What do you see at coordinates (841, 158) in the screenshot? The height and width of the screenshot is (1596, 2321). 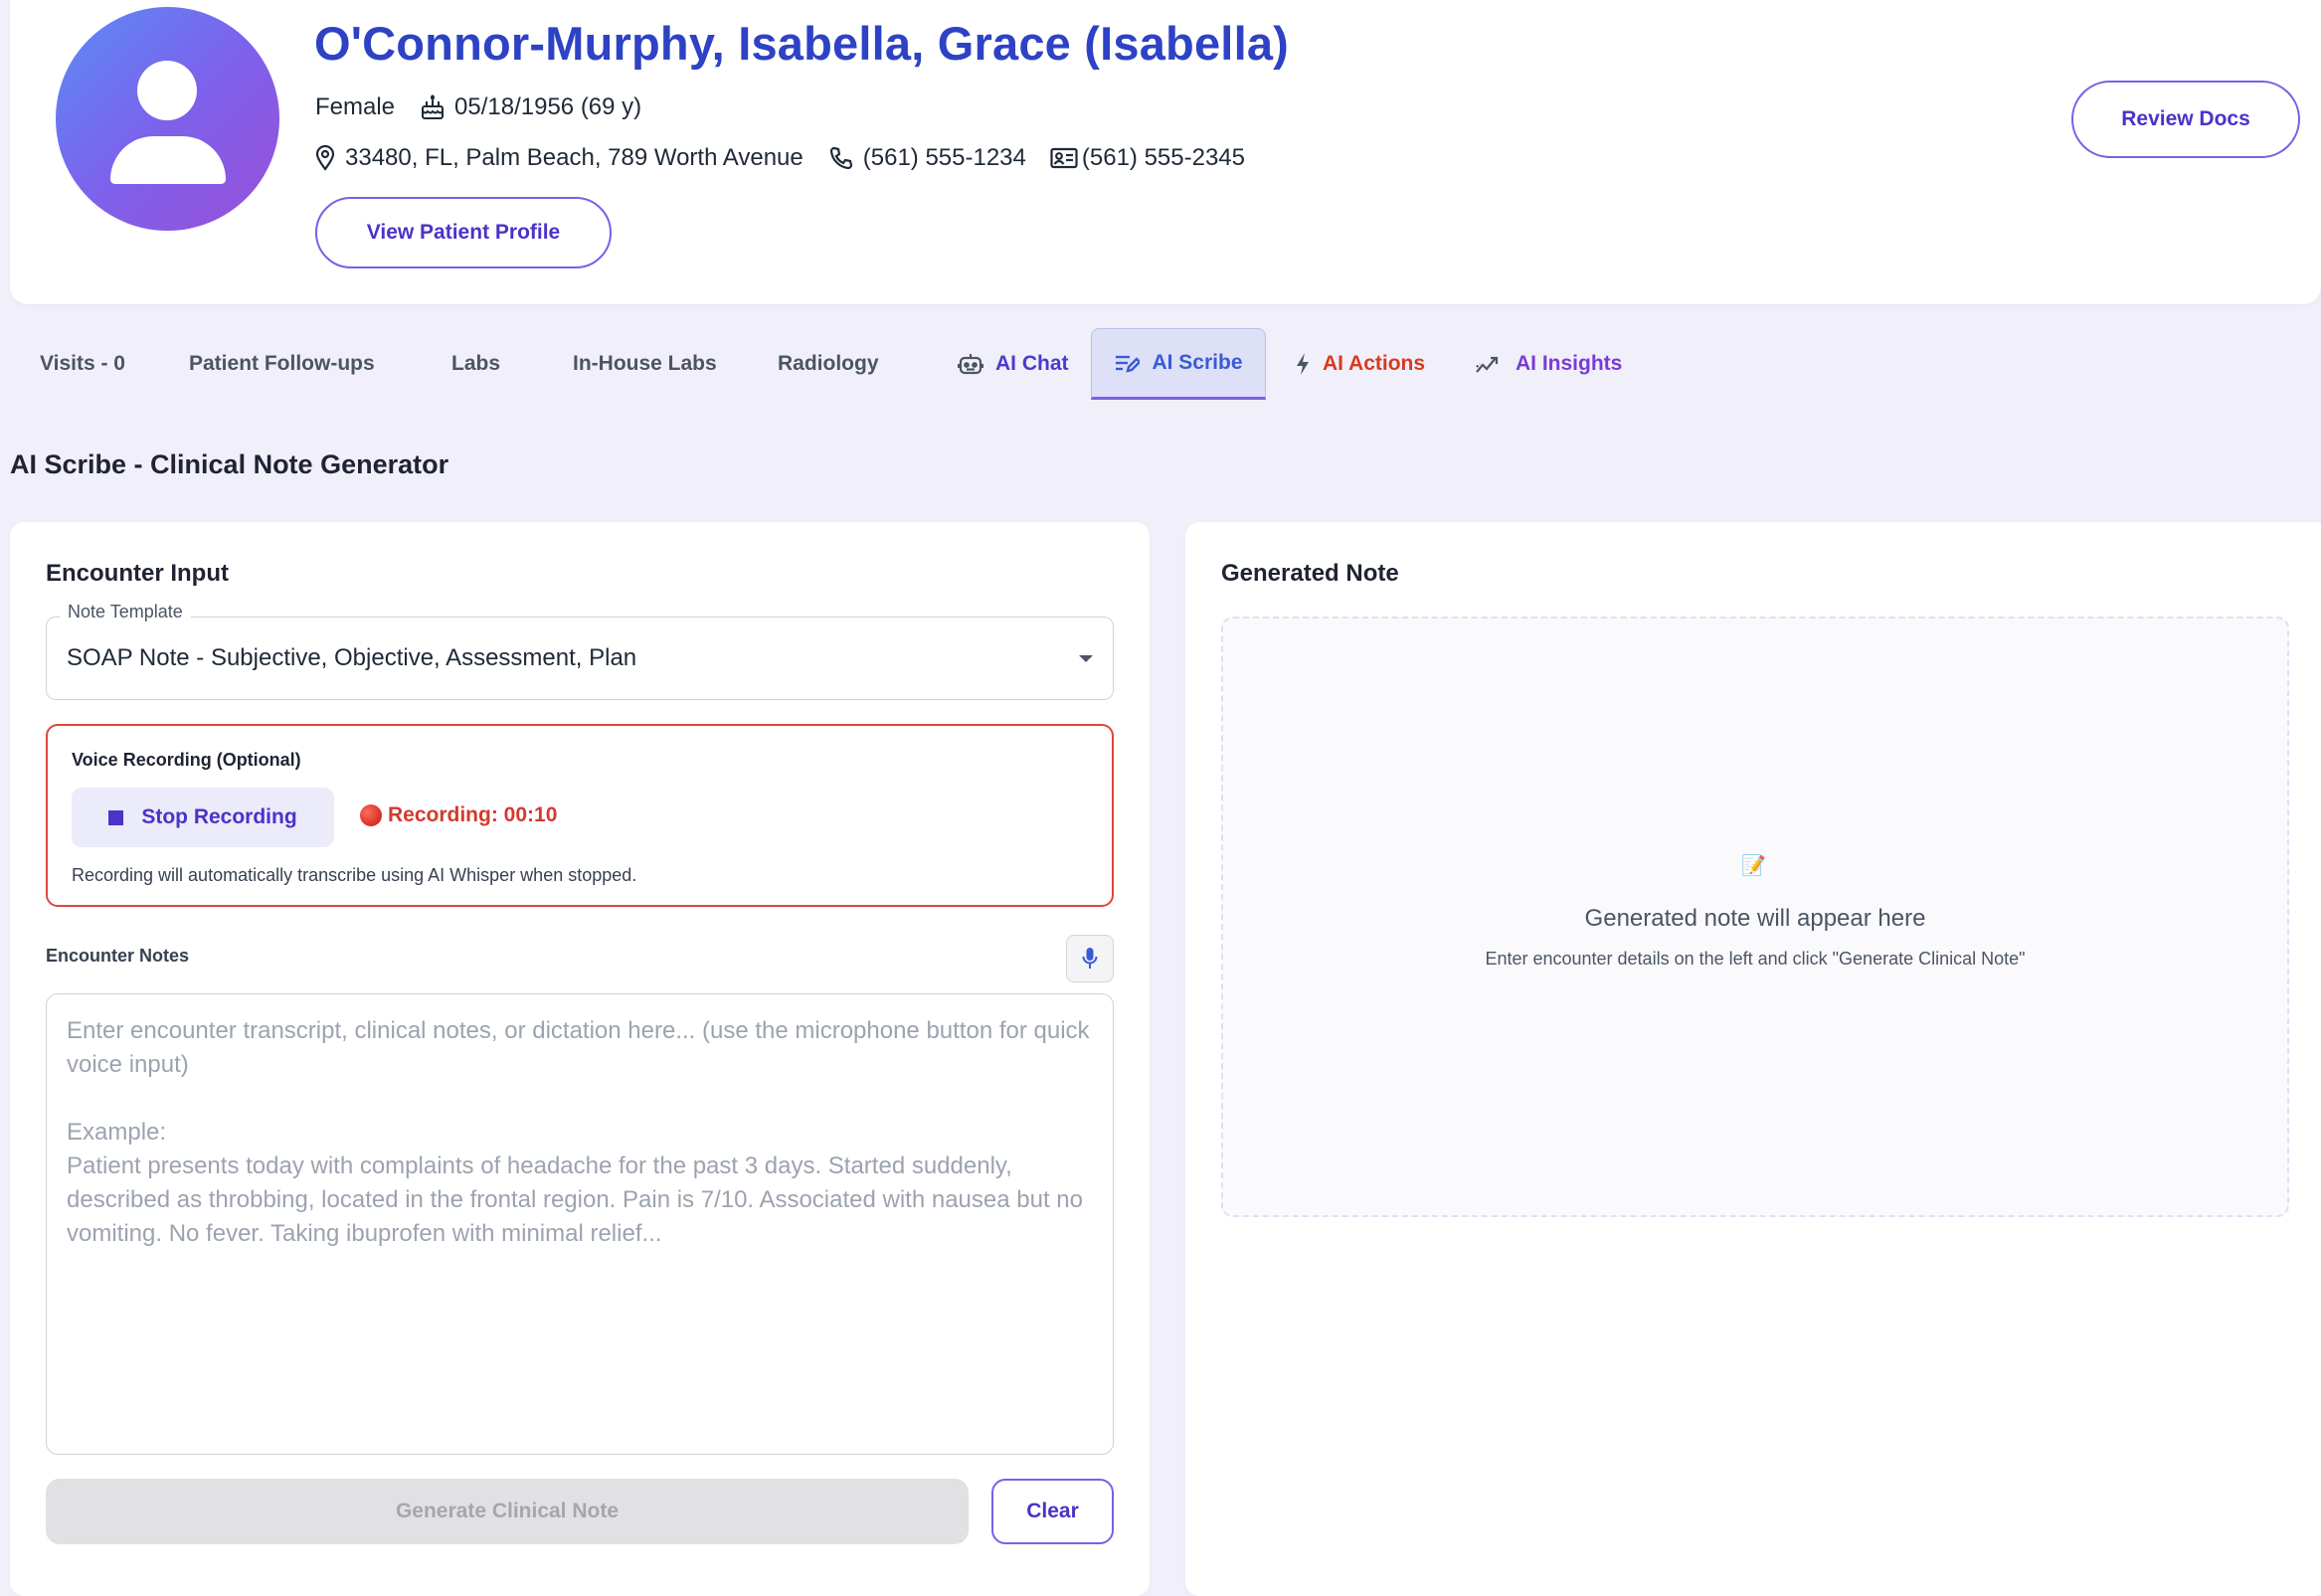 I see `phone-icon` at bounding box center [841, 158].